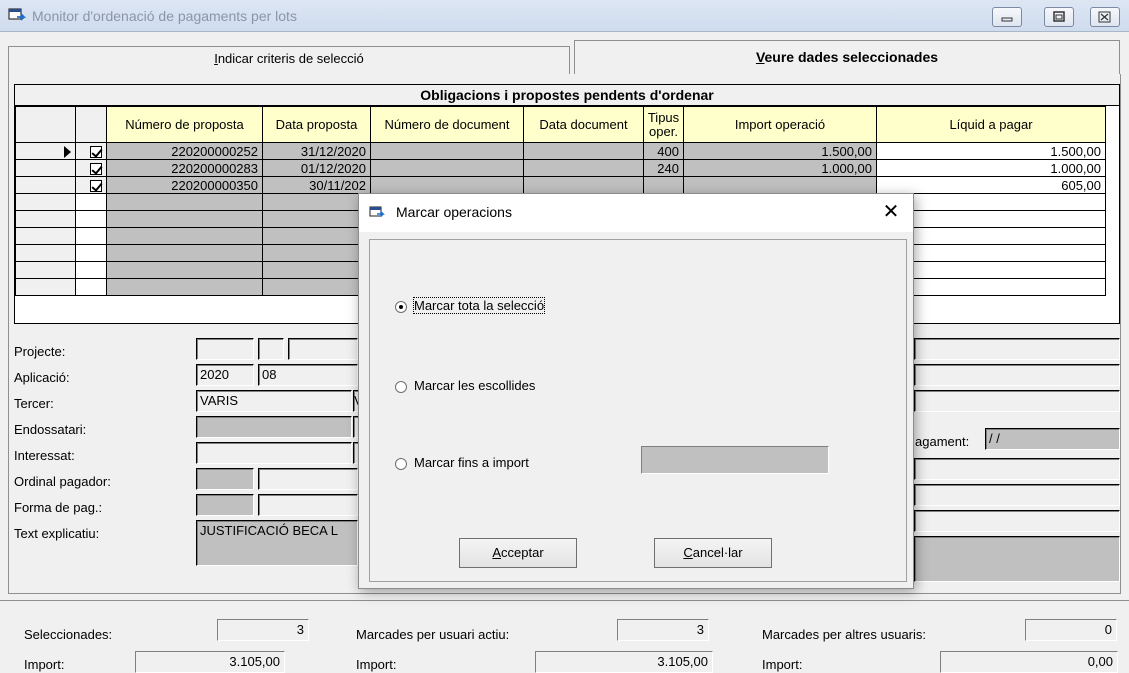 Image resolution: width=1129 pixels, height=673 pixels. What do you see at coordinates (991, 124) in the screenshot?
I see `col-header-liquid-pagar: Líquid a pagar` at bounding box center [991, 124].